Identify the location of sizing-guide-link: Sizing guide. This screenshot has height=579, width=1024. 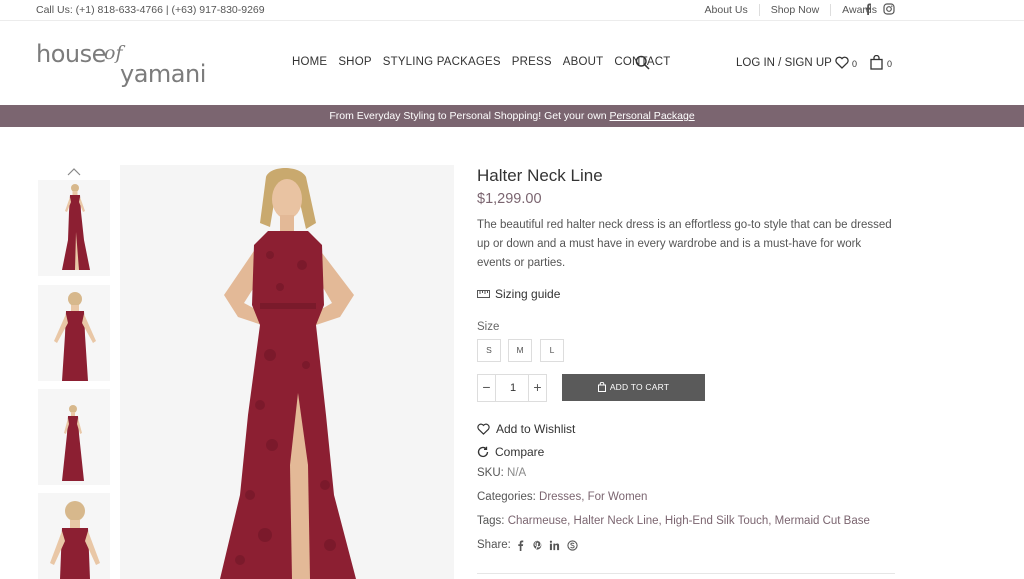
(518, 294).